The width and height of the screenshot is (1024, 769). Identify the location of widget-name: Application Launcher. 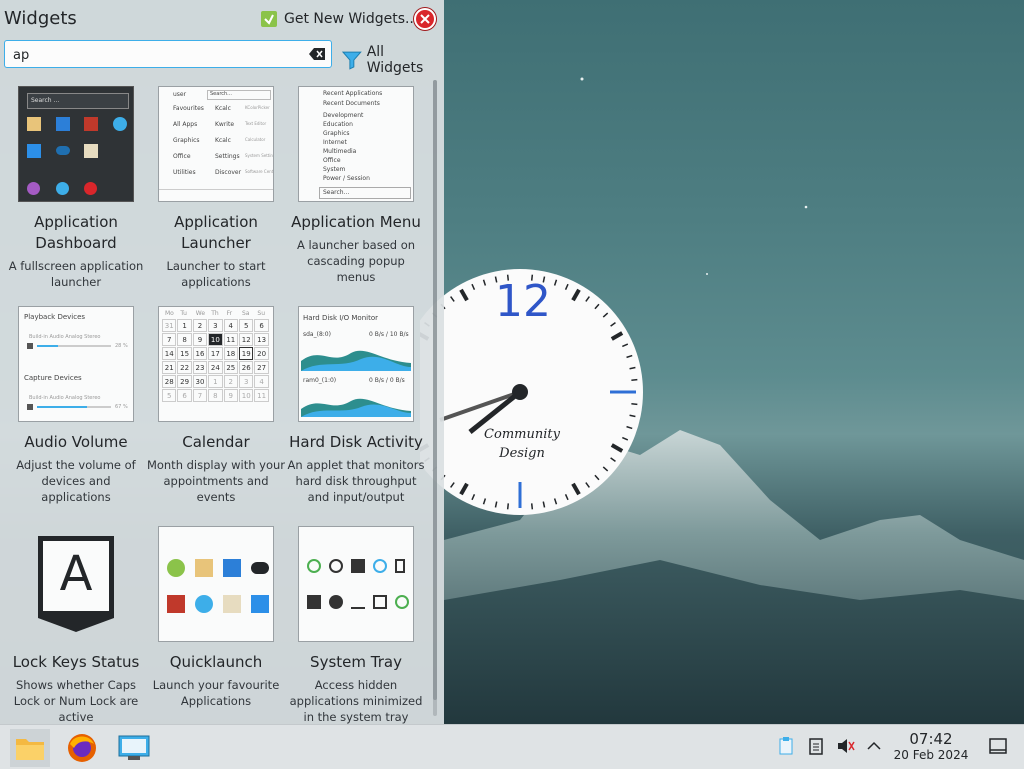
(216, 232).